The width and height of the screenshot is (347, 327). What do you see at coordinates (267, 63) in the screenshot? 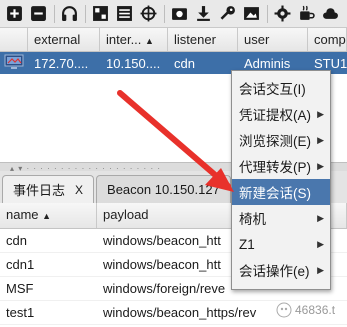
I see `cell-user: Adminis` at bounding box center [267, 63].